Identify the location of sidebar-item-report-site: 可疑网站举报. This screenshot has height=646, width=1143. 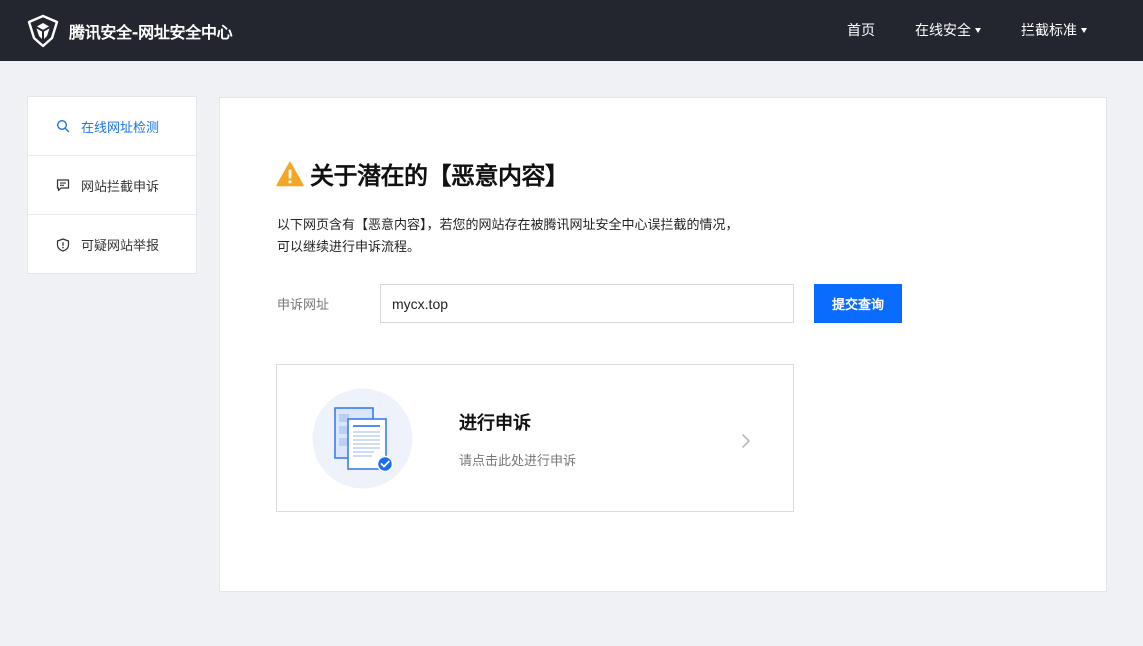
(112, 244).